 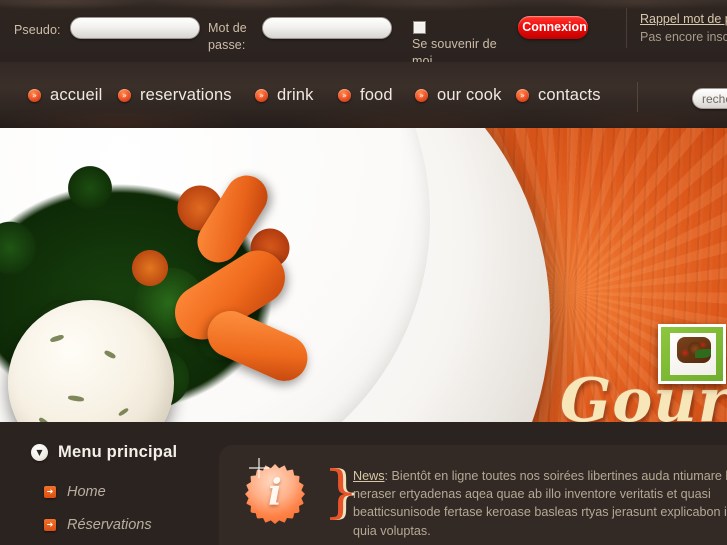 What do you see at coordinates (454, 49) in the screenshot?
I see `remember-me-label: Se souvenir de moi` at bounding box center [454, 49].